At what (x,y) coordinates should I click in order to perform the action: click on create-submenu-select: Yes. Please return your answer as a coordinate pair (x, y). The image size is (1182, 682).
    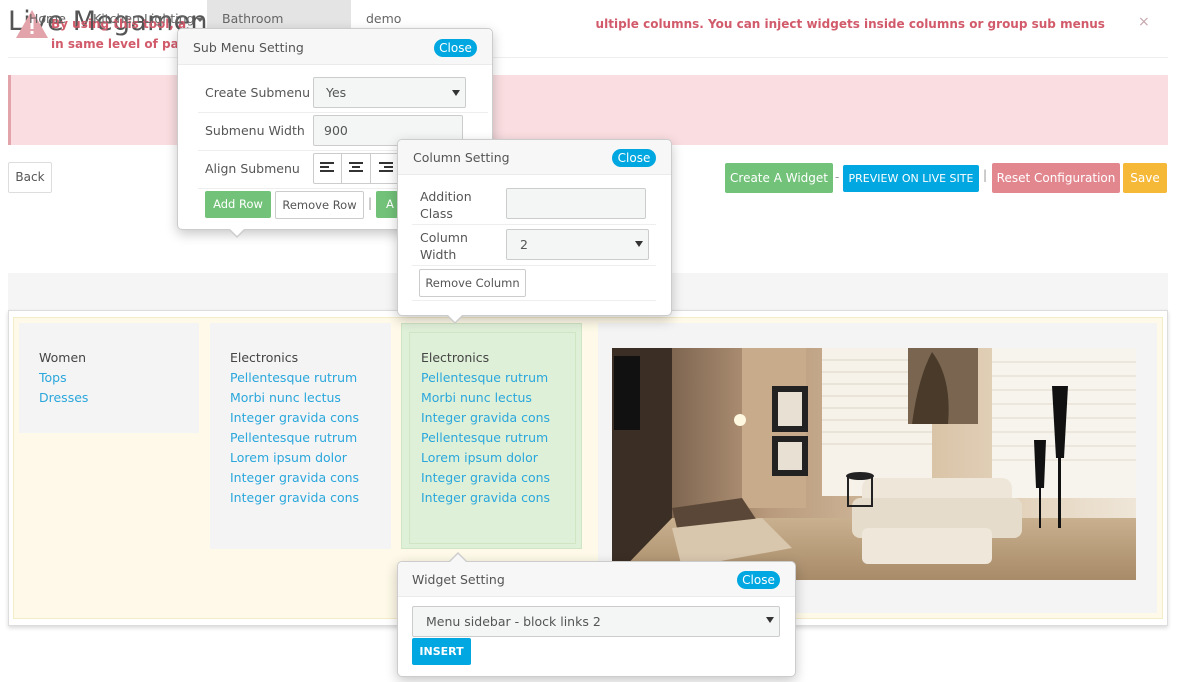
    Looking at the image, I should click on (389, 92).